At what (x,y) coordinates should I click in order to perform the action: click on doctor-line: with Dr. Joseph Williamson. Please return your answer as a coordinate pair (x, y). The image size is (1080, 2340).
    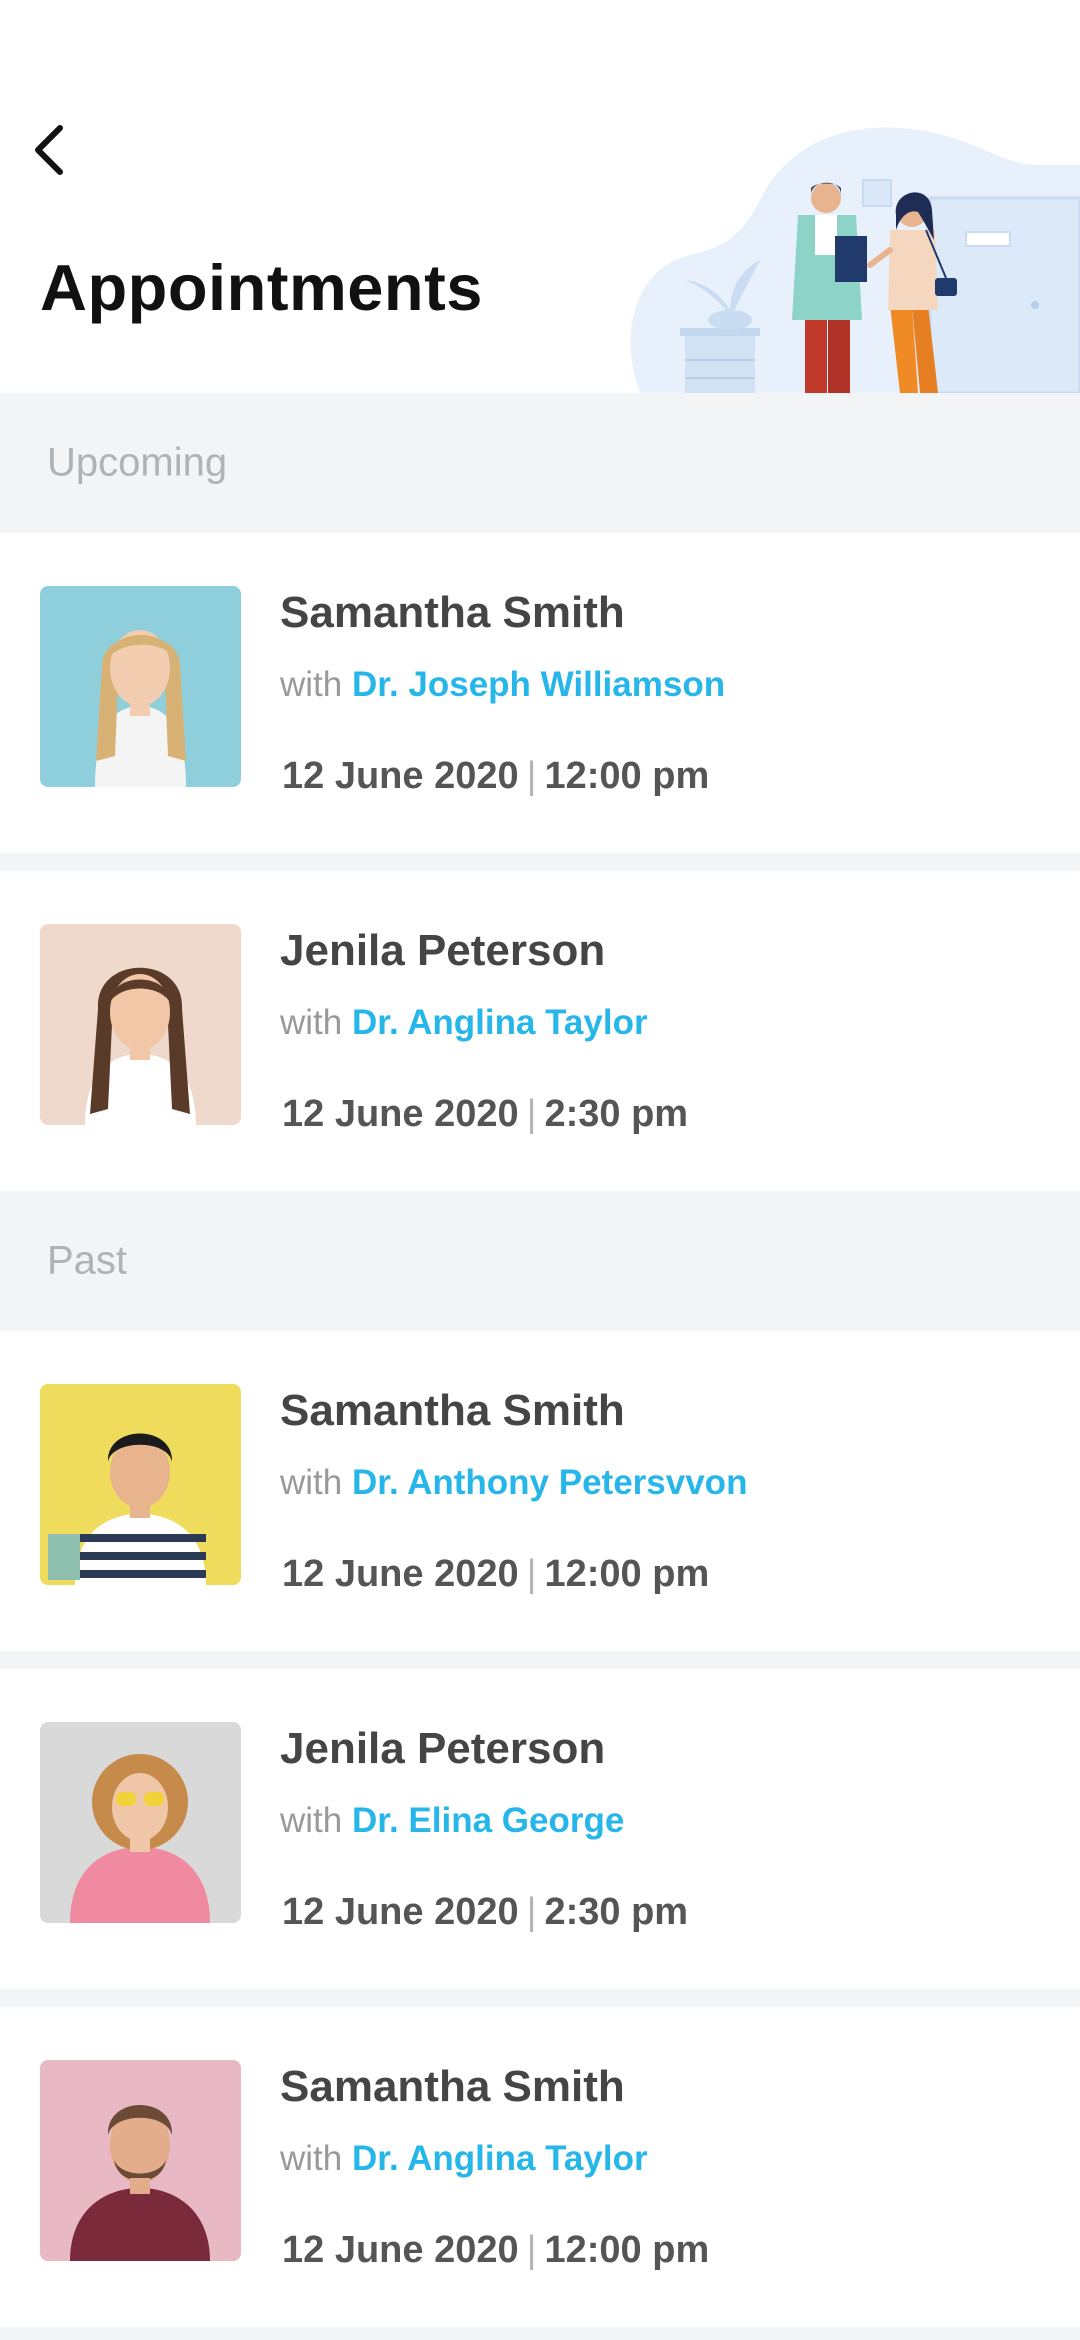
    Looking at the image, I should click on (502, 685).